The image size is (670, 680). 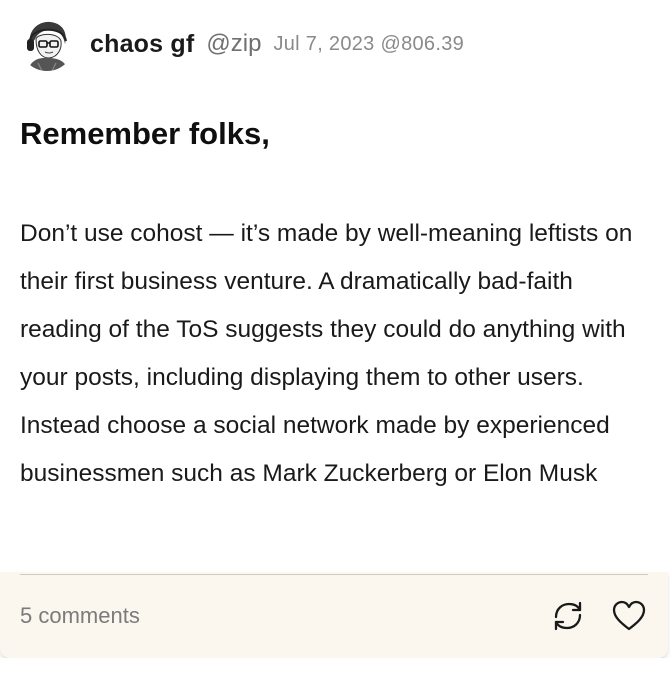 What do you see at coordinates (142, 44) in the screenshot?
I see `author-display-name: chaos gf` at bounding box center [142, 44].